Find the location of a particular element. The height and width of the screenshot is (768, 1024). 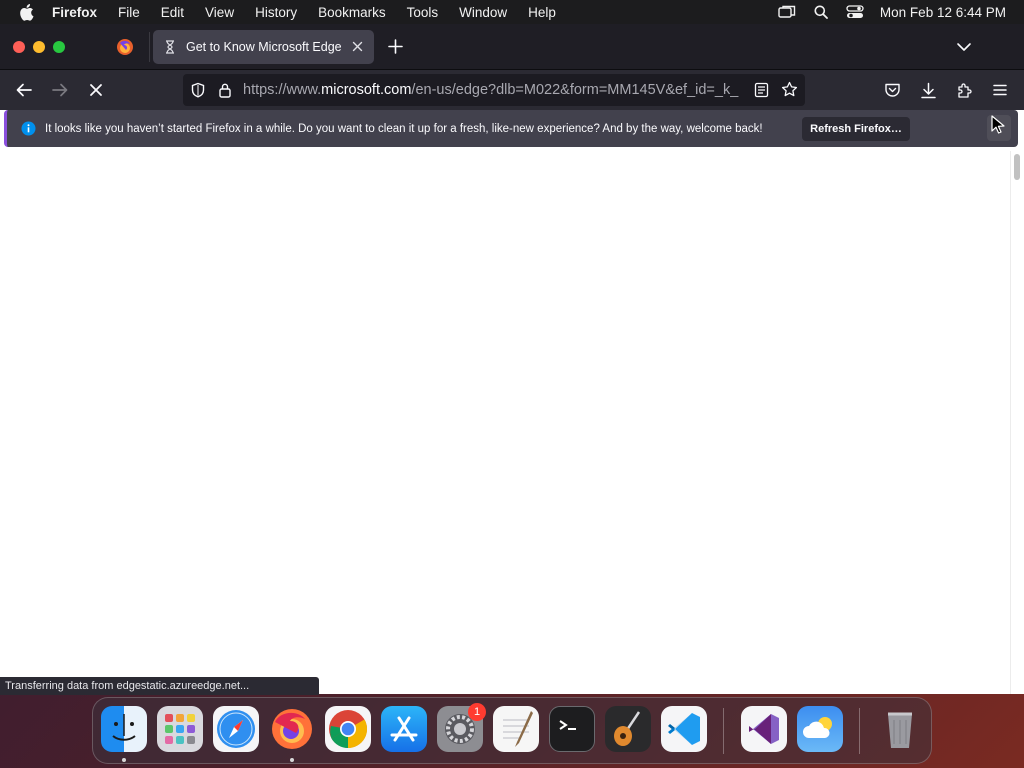

lock-icon is located at coordinates (225, 90).